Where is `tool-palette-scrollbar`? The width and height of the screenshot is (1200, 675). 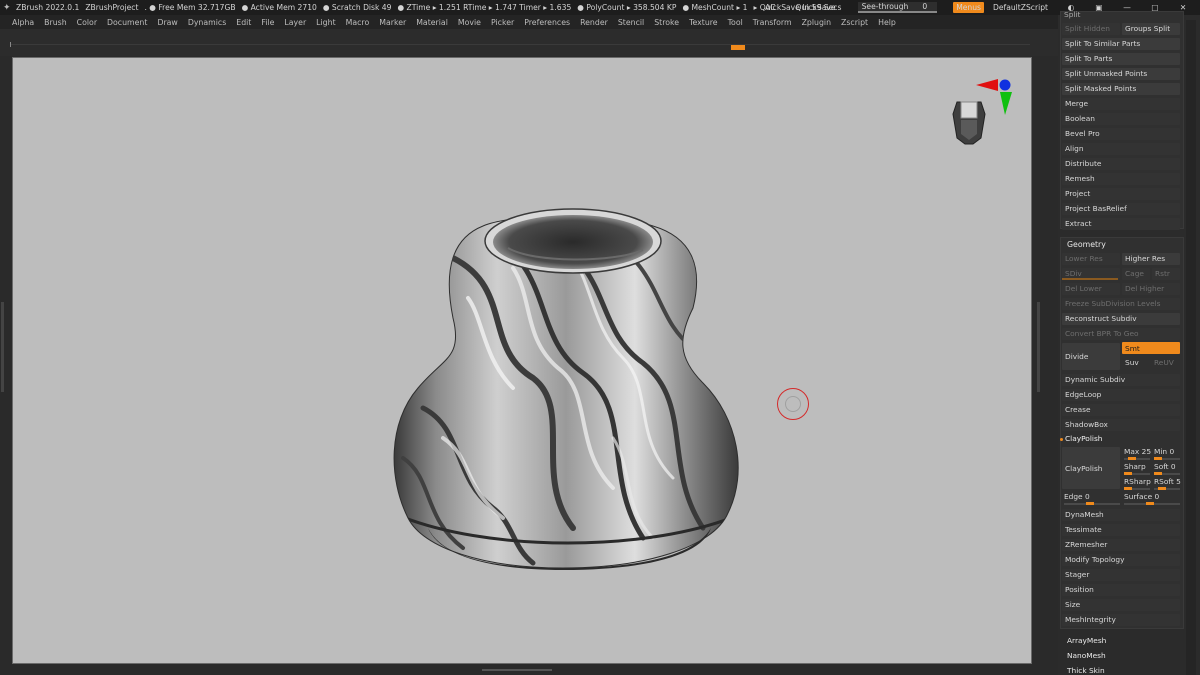
tool-palette-scrollbar is located at coordinates (1191, 347).